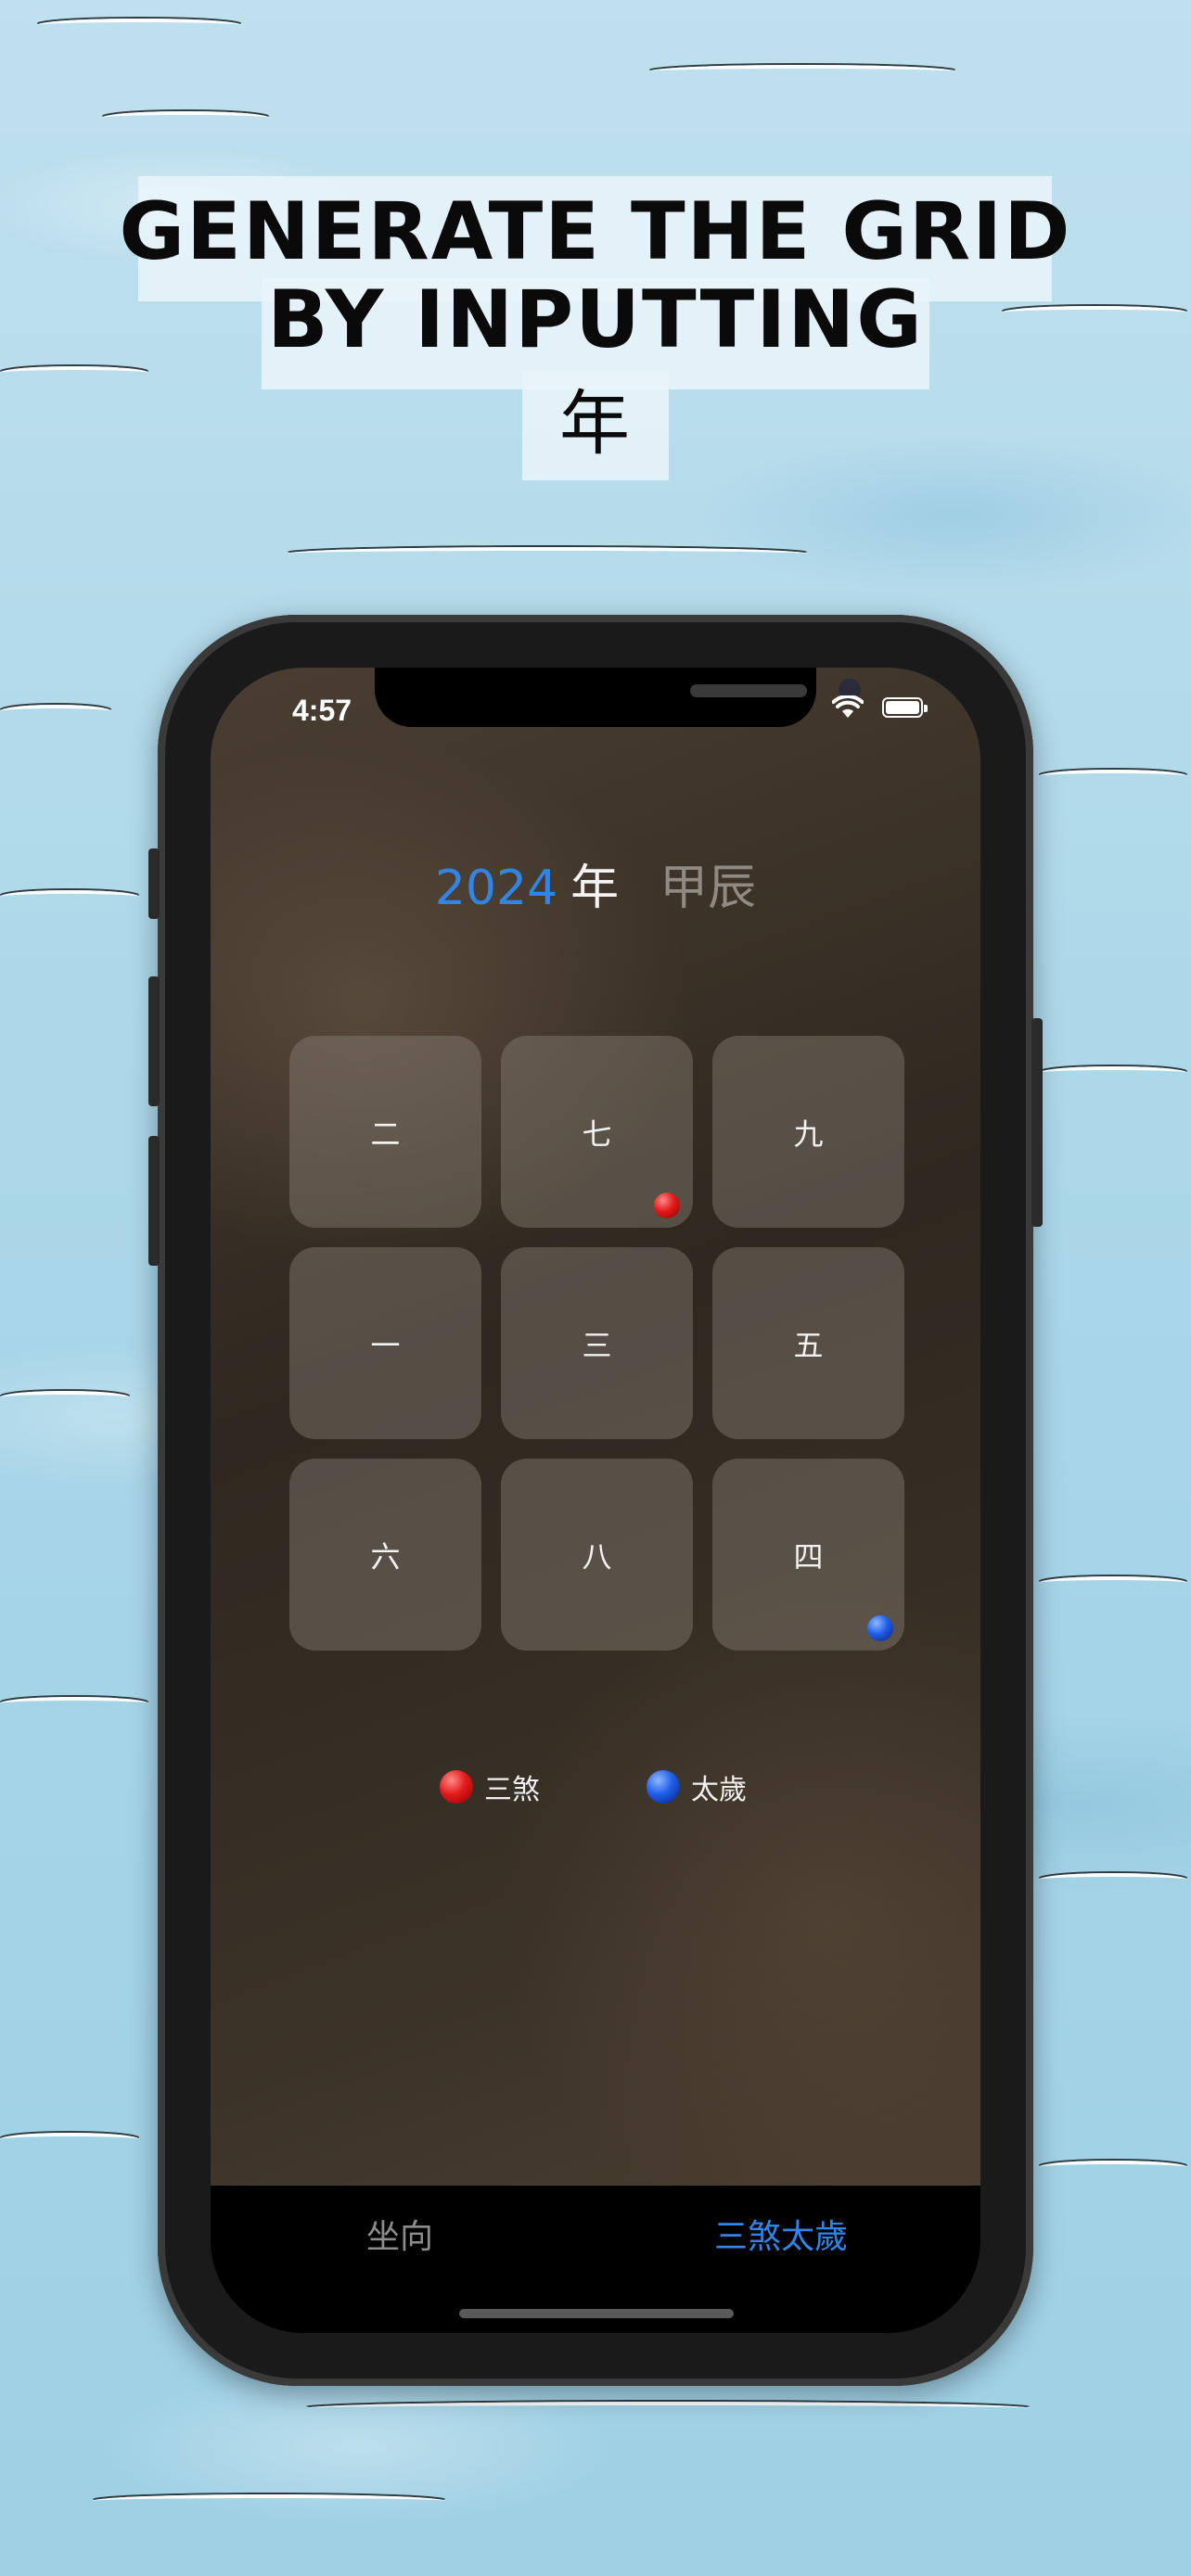 The image size is (1191, 2576). What do you see at coordinates (322, 710) in the screenshot?
I see `status-time: 4:57` at bounding box center [322, 710].